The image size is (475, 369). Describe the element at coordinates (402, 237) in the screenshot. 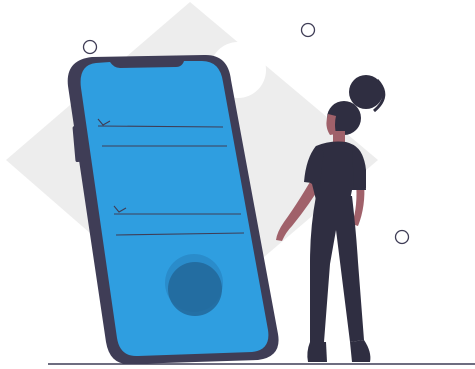

I see `decor-circle-right` at that location.